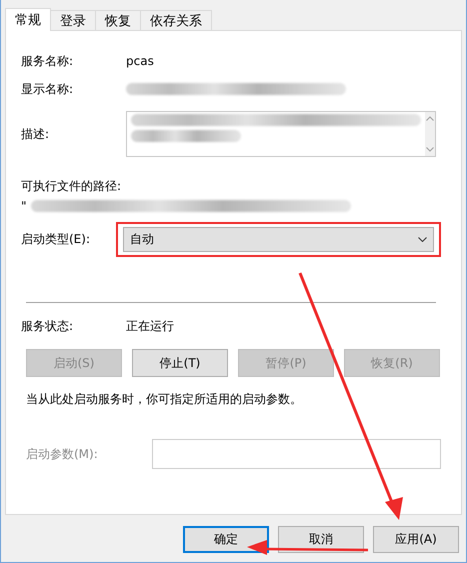 Image resolution: width=467 pixels, height=563 pixels. Describe the element at coordinates (56, 239) in the screenshot. I see `field-label: 启动类型(E):` at that location.